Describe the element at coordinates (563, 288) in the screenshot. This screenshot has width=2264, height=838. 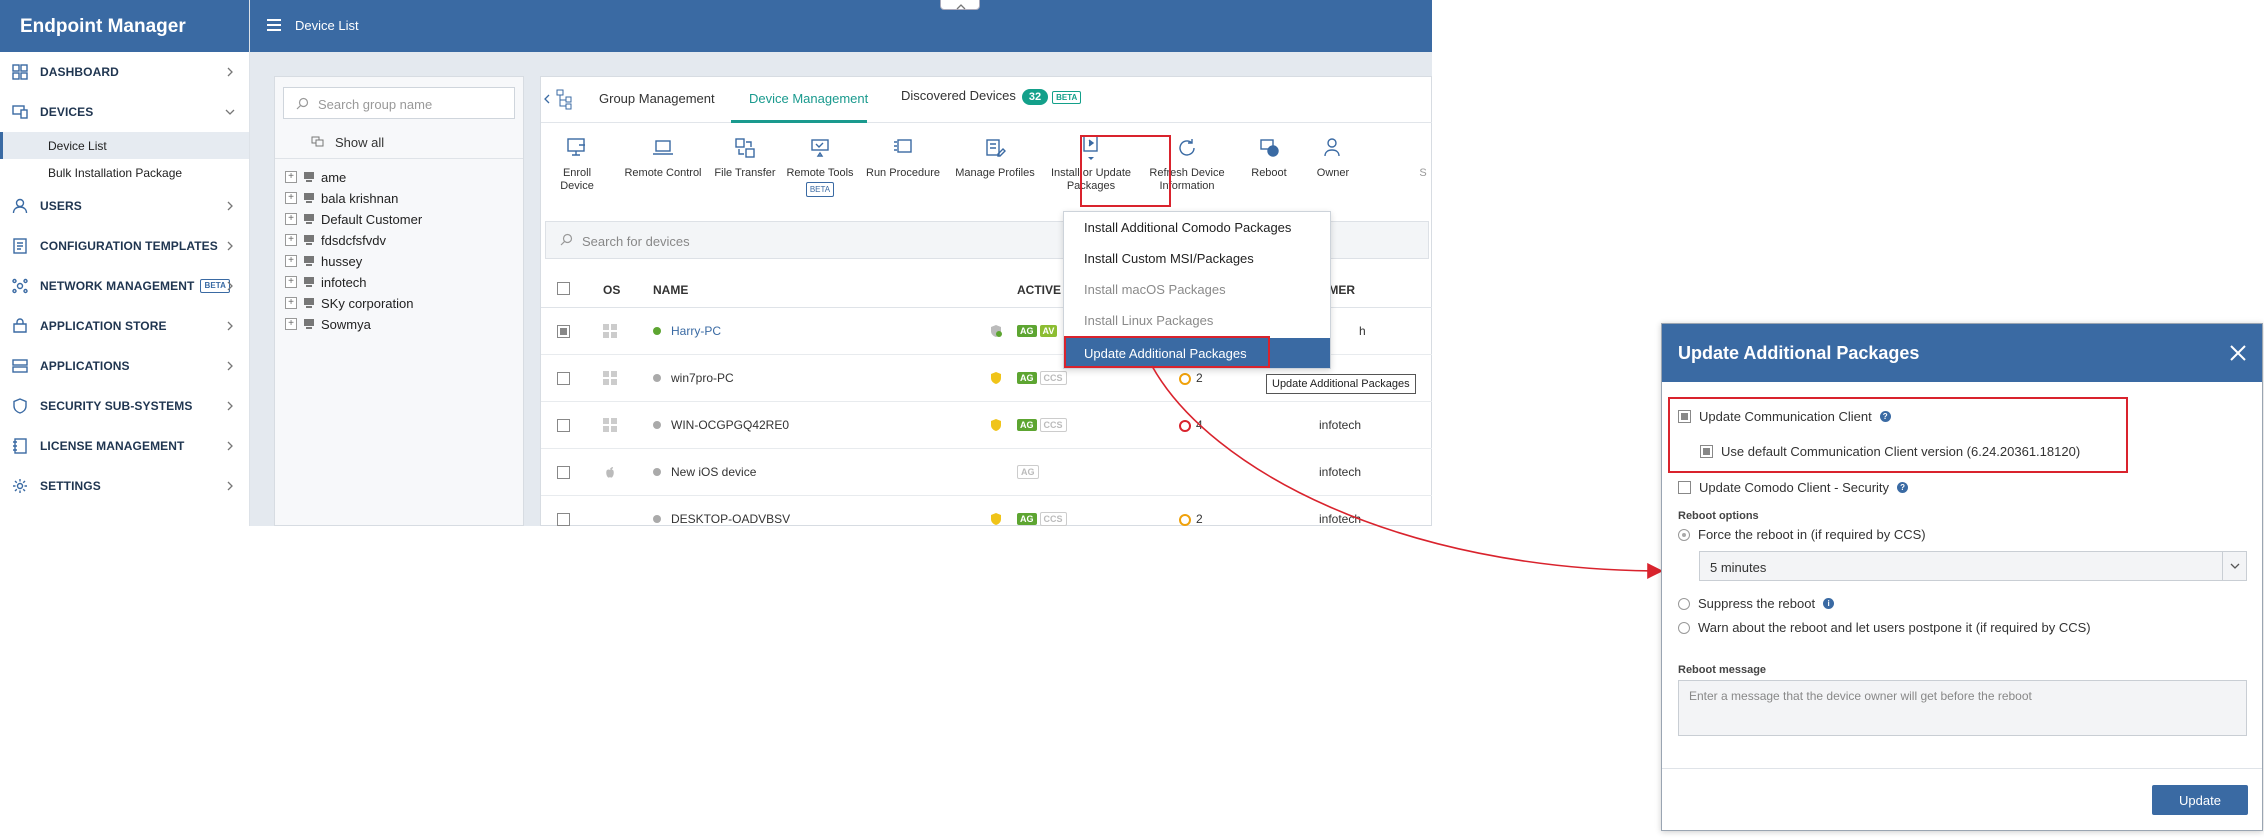
I see `select-all-checkbox` at that location.